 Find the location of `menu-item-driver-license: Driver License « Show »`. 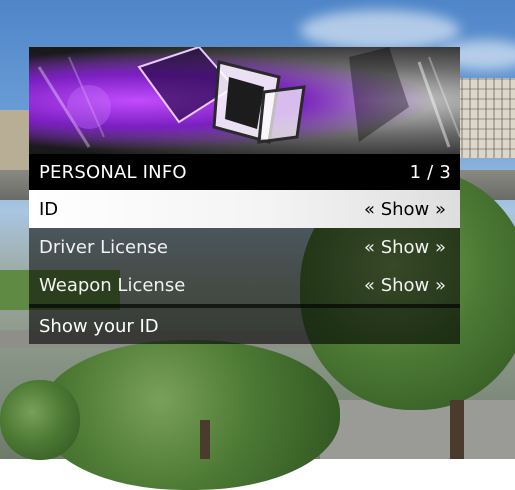

menu-item-driver-license: Driver License « Show » is located at coordinates (244, 247).